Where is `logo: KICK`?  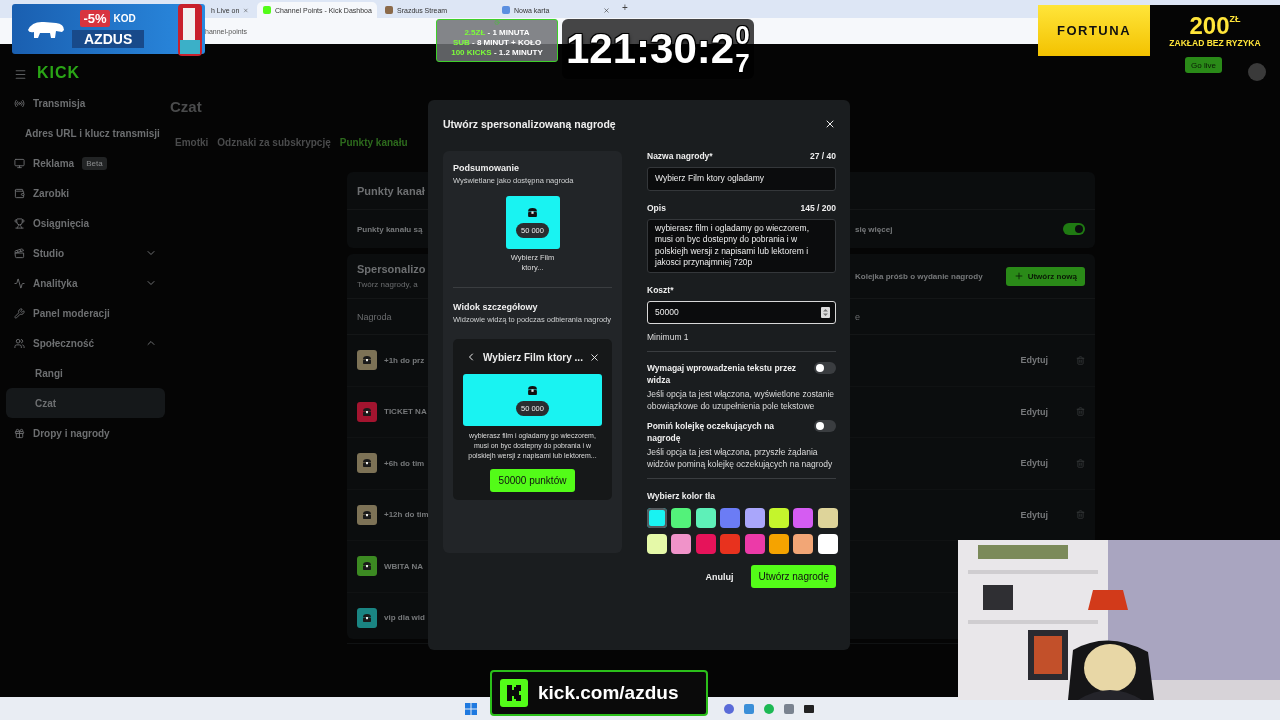
logo: KICK is located at coordinates (59, 72).